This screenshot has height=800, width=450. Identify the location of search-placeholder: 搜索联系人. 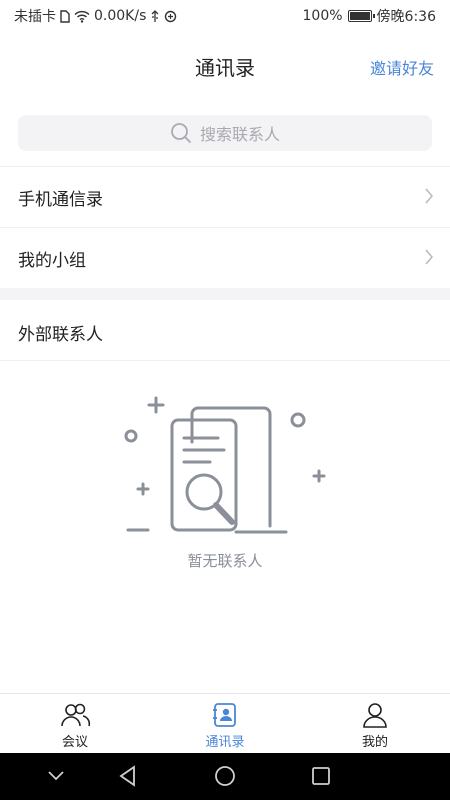
(239, 134).